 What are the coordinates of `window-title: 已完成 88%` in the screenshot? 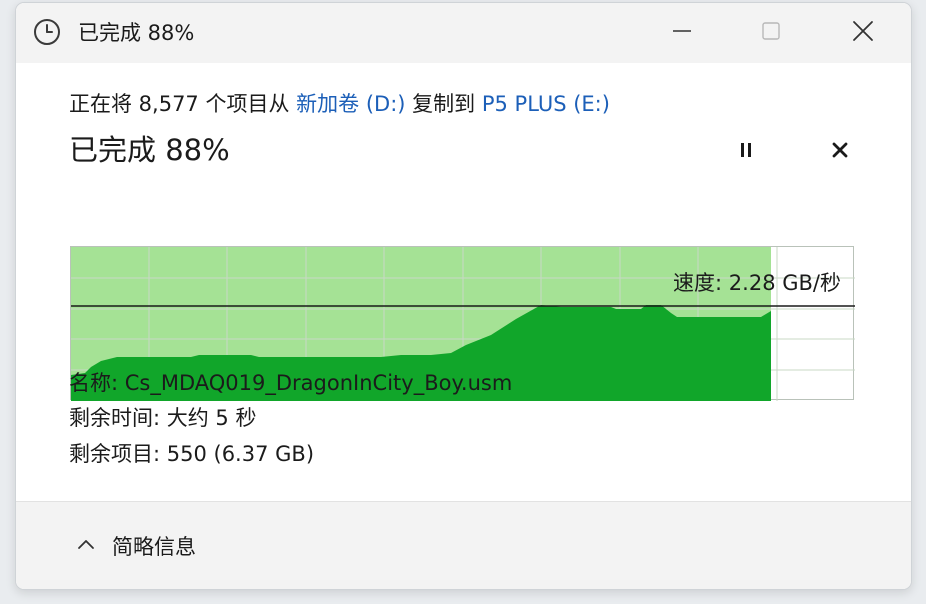 It's located at (136, 33).